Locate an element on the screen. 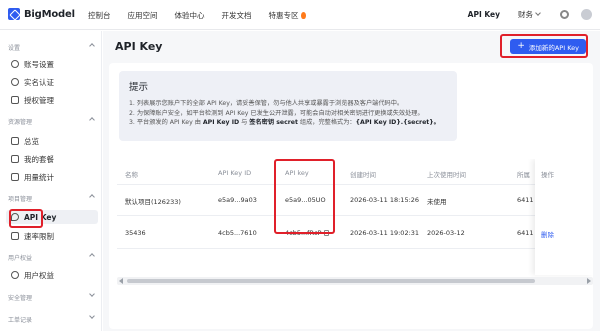  add-api-key-button: + 添加新的API Key is located at coordinates (548, 46).